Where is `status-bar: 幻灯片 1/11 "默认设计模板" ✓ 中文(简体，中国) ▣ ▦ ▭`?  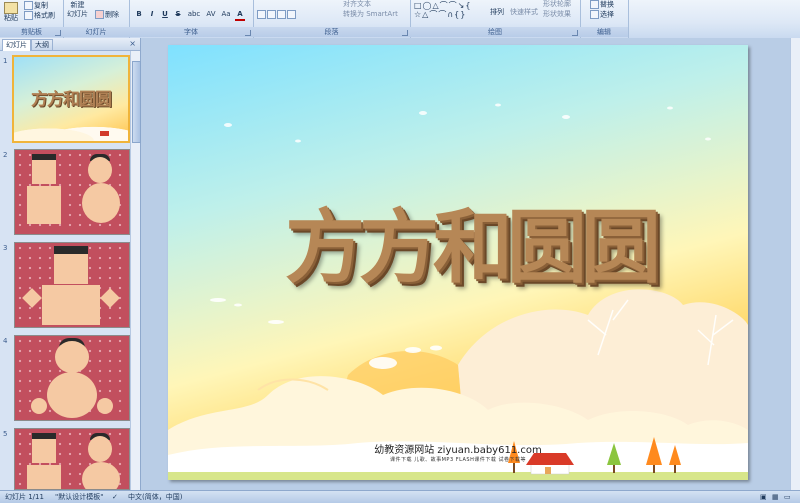 status-bar: 幻灯片 1/11 "默认设计模板" ✓ 中文(简体，中国) ▣ ▦ ▭ is located at coordinates (400, 496).